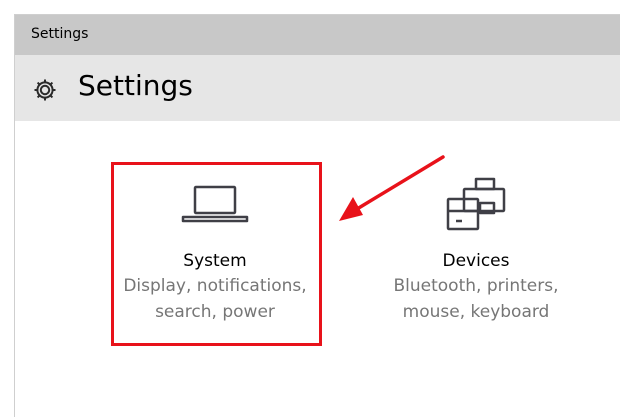 Image resolution: width=620 pixels, height=417 pixels. I want to click on tile-devices-title: Devices, so click(476, 261).